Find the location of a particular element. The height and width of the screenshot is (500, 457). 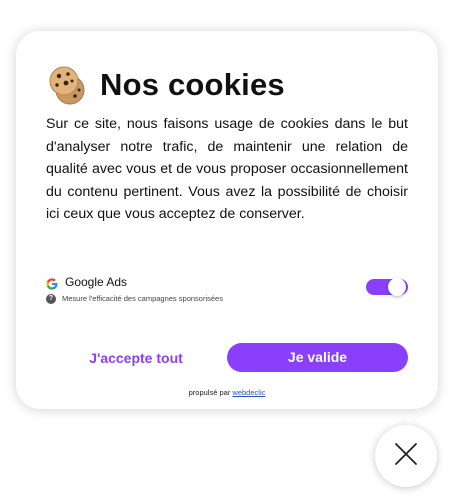

modal-header: Nos cookies is located at coordinates (165, 85).